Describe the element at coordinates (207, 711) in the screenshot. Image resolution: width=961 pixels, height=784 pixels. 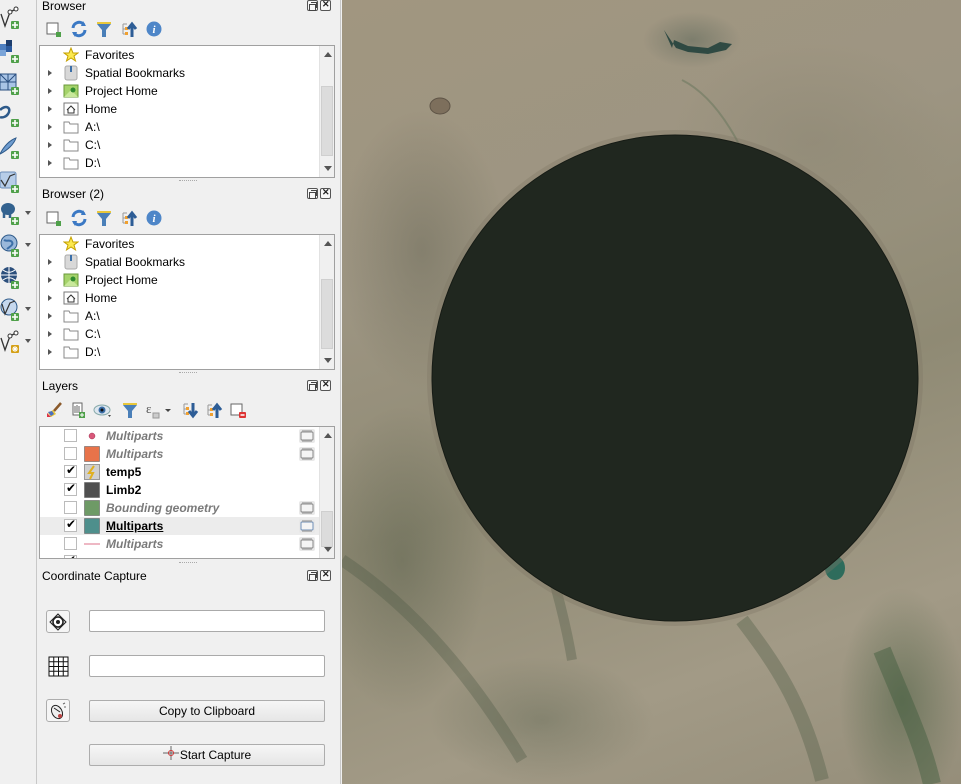
I see `copy-to-clipboard-button: Copy to Clipboard` at that location.